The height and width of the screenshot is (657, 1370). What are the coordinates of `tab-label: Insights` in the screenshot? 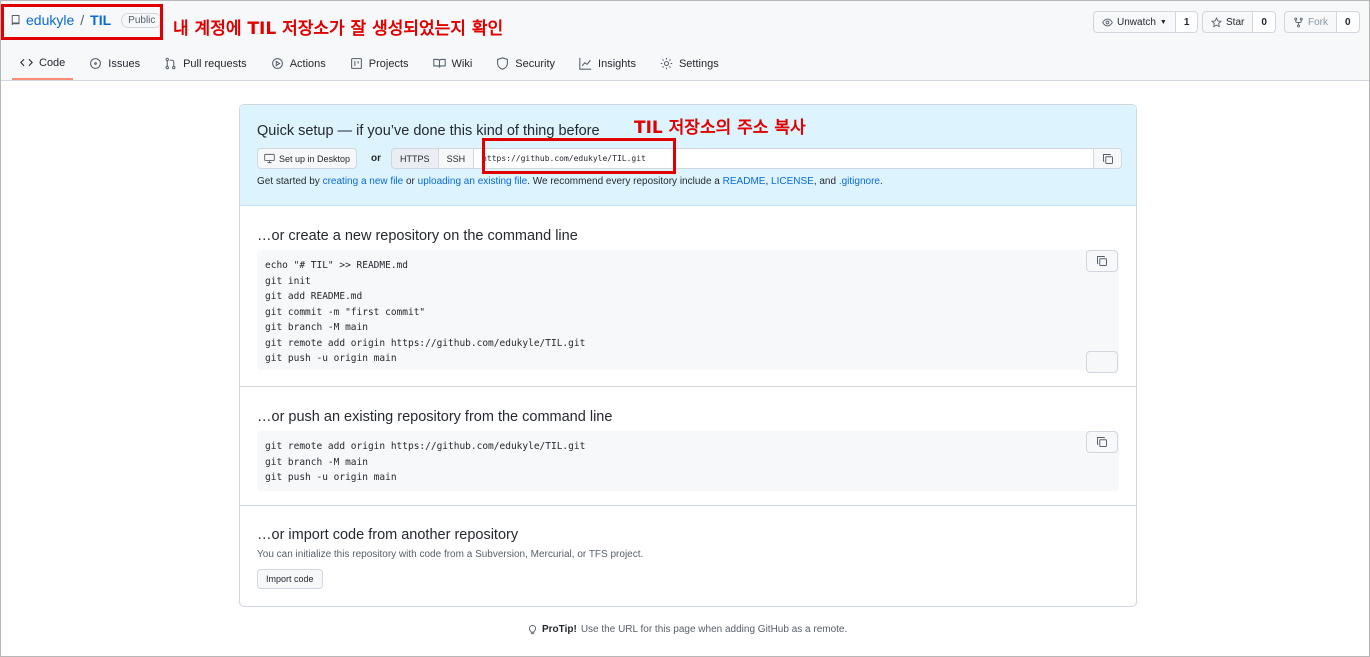 It's located at (617, 63).